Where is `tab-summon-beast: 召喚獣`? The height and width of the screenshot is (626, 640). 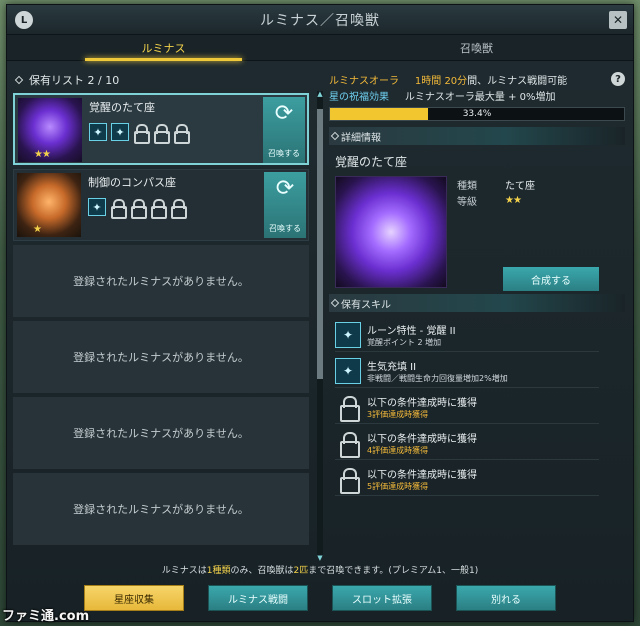 tab-summon-beast: 召喚獣 is located at coordinates (476, 47).